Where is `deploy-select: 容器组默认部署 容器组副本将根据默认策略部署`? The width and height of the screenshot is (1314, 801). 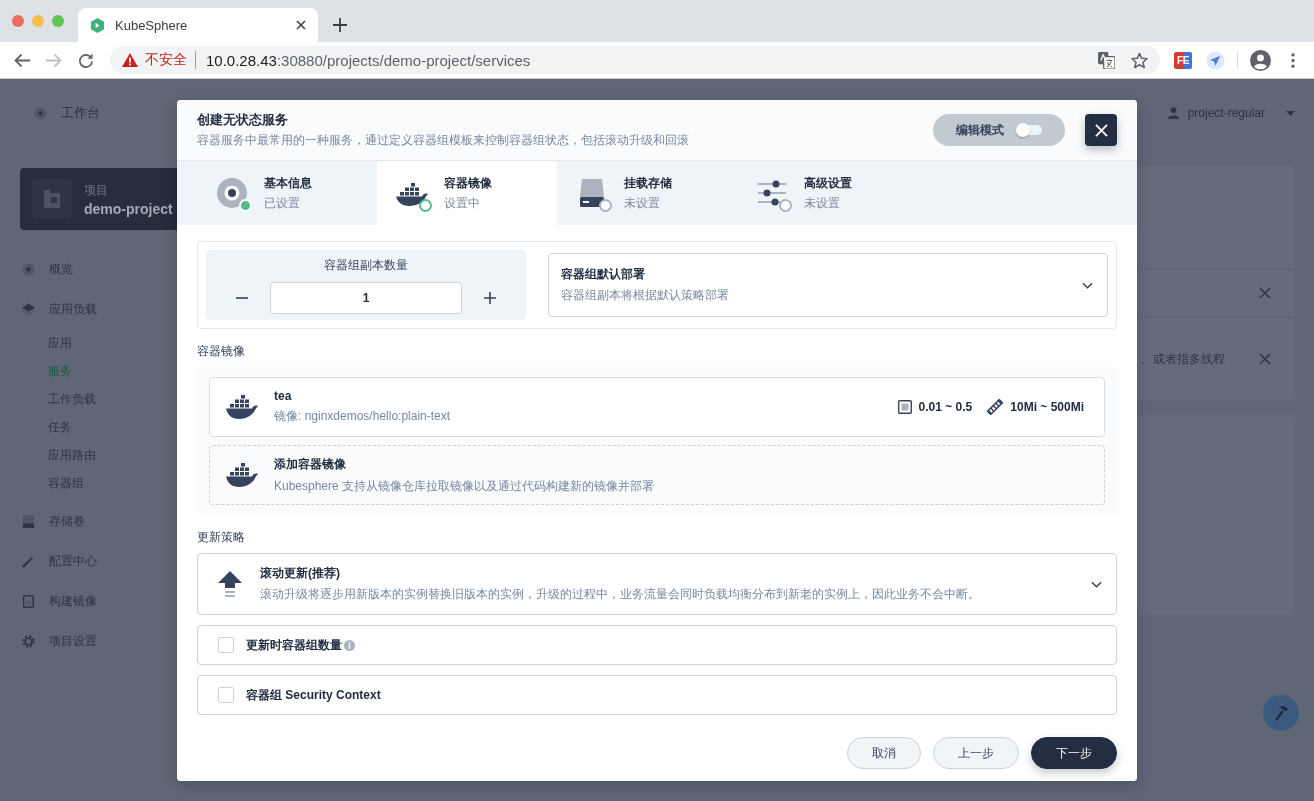
deploy-select: 容器组默认部署 容器组副本将根据默认策略部署 is located at coordinates (828, 285).